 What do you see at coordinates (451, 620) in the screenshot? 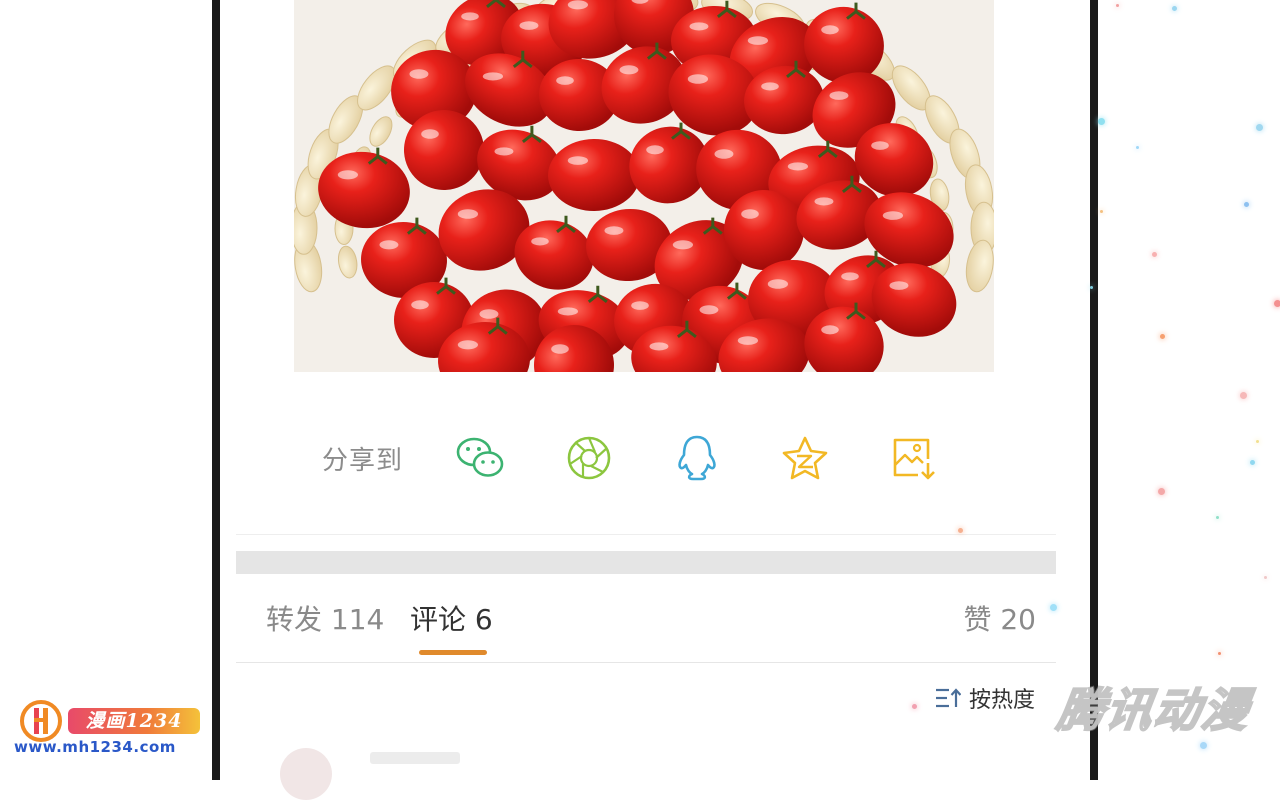
I see `tab-comment: 评论 6` at bounding box center [451, 620].